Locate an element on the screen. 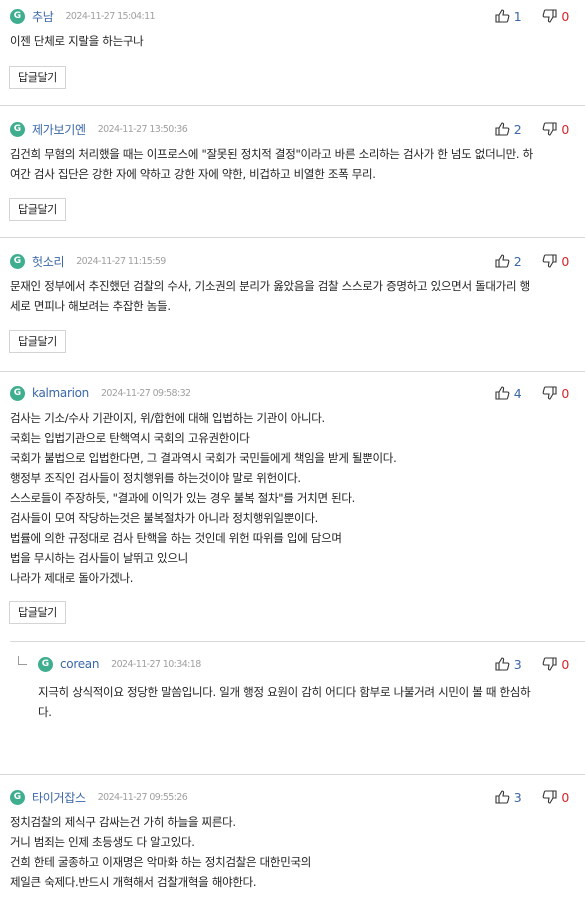  comment-author: 제가보기엔 is located at coordinates (59, 129).